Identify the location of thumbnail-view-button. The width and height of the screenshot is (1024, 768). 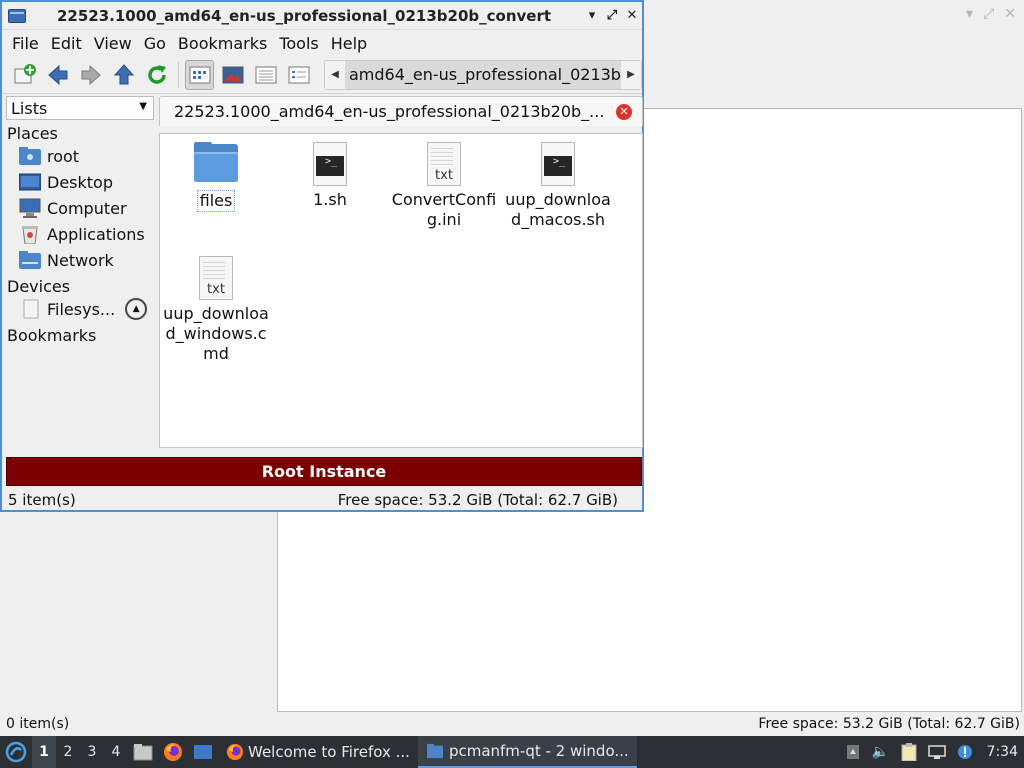
(232, 75).